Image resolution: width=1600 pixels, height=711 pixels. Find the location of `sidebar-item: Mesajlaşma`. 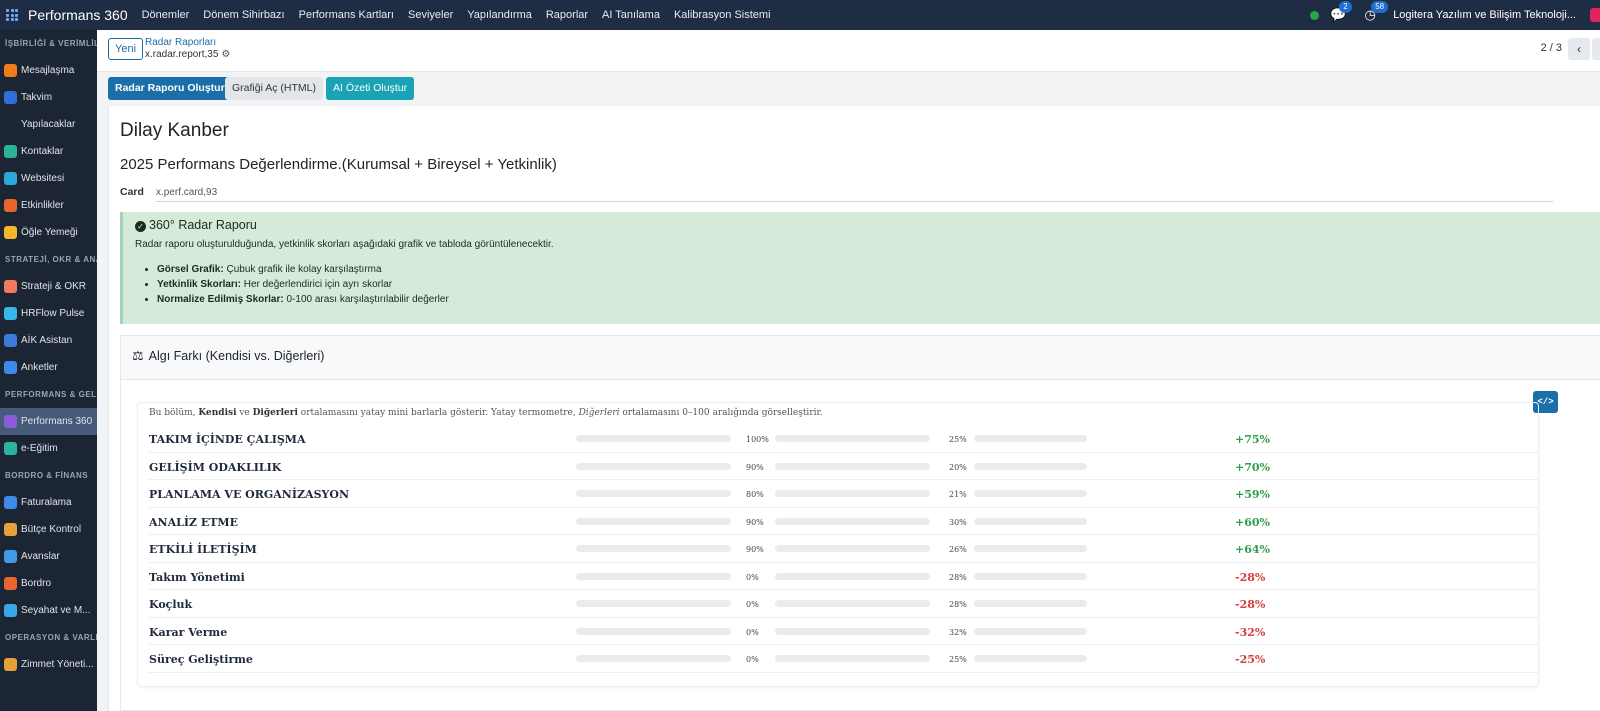

sidebar-item: Mesajlaşma is located at coordinates (48, 70).